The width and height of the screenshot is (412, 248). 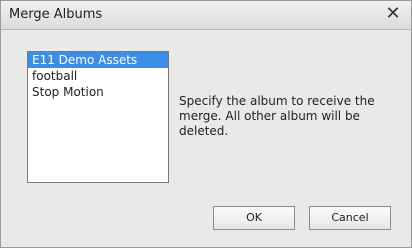 What do you see at coordinates (98, 76) in the screenshot?
I see `list-item: football` at bounding box center [98, 76].